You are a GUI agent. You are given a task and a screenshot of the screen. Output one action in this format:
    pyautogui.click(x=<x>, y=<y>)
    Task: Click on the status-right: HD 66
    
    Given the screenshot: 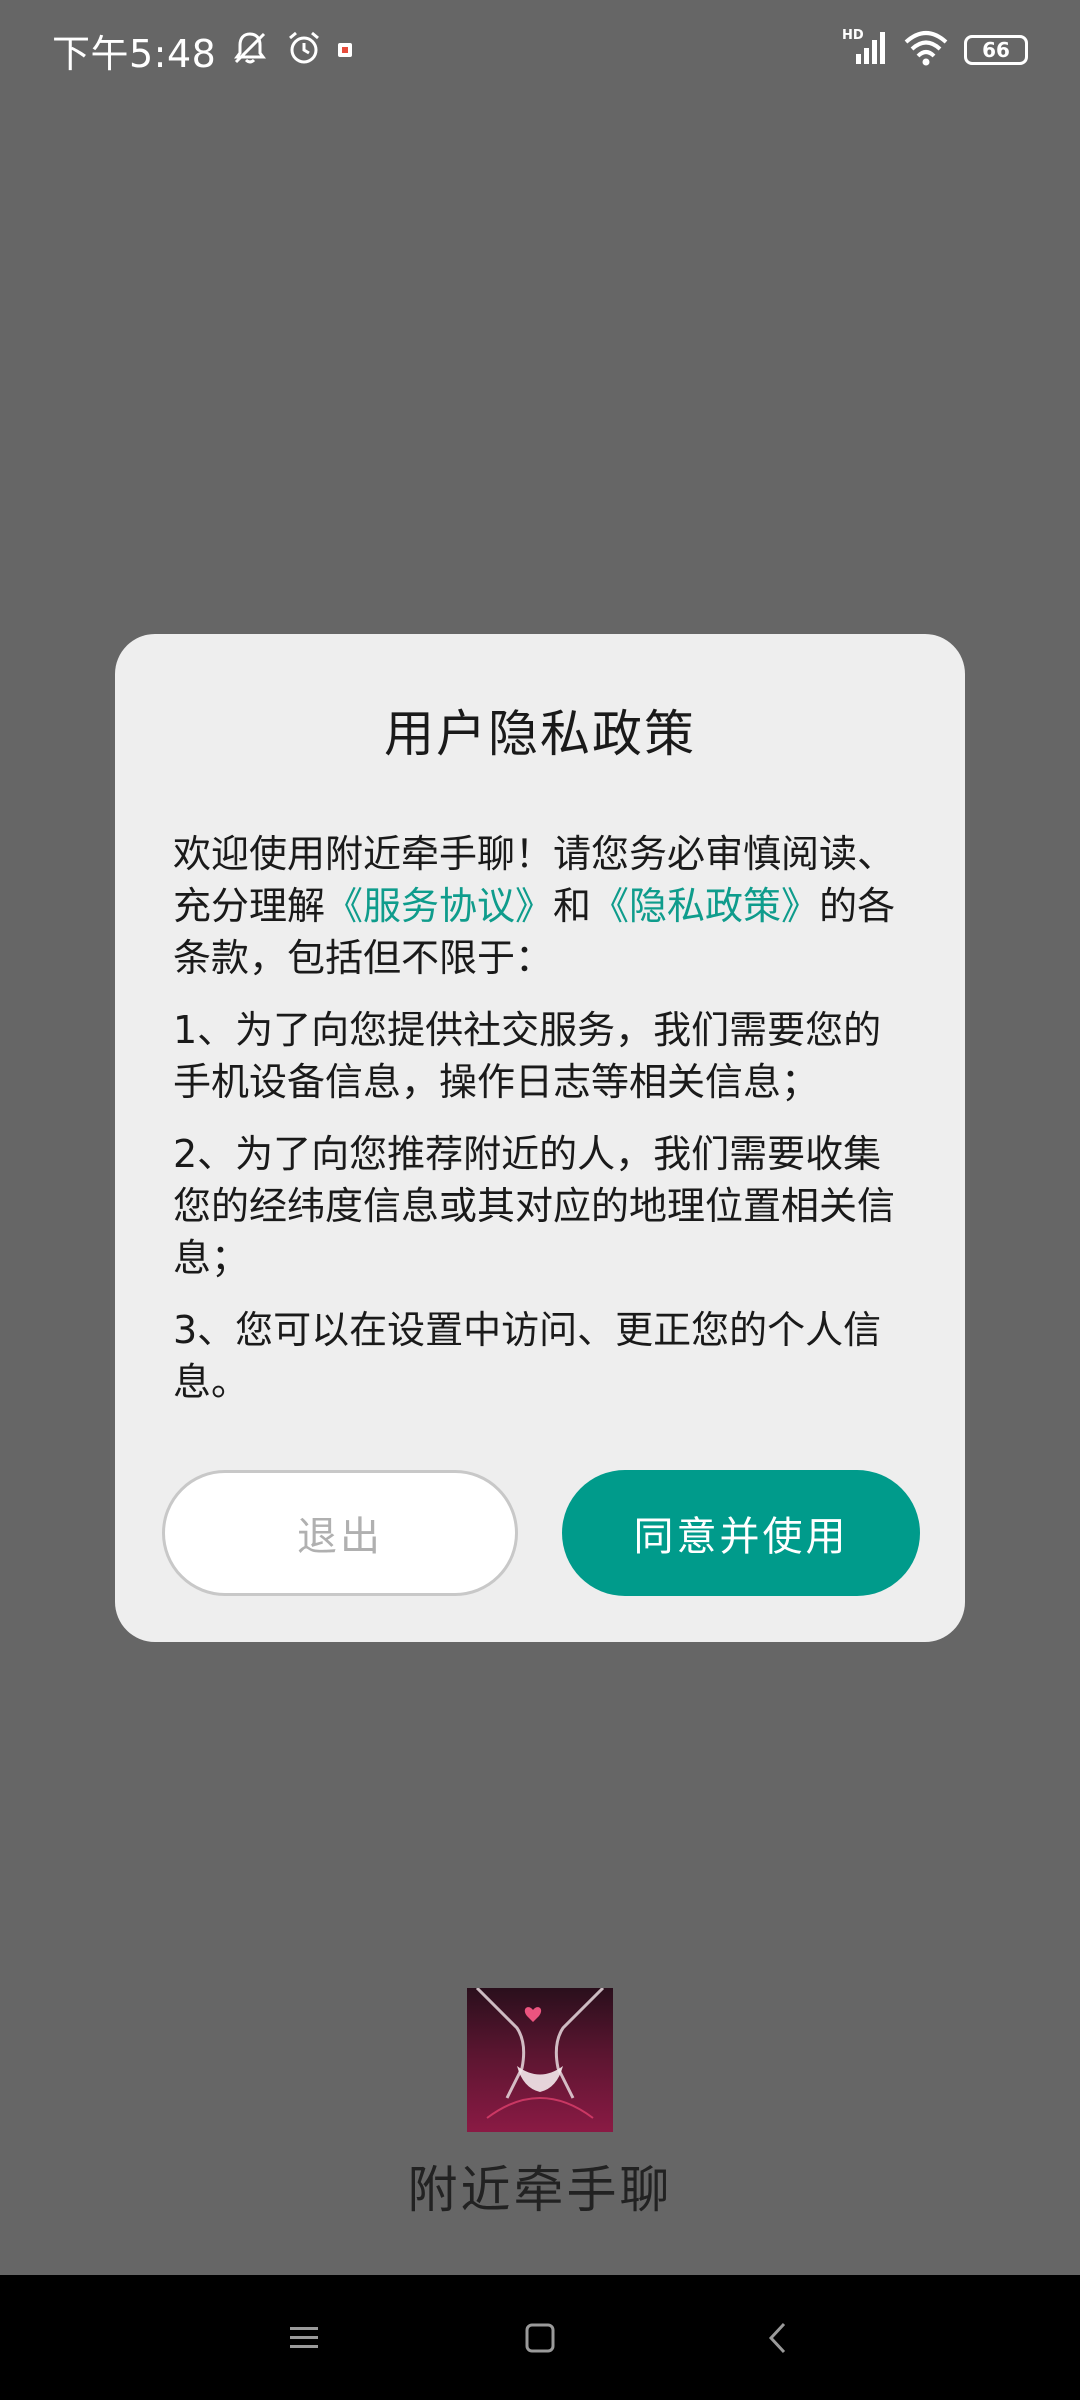 What is the action you would take?
    pyautogui.click(x=935, y=49)
    